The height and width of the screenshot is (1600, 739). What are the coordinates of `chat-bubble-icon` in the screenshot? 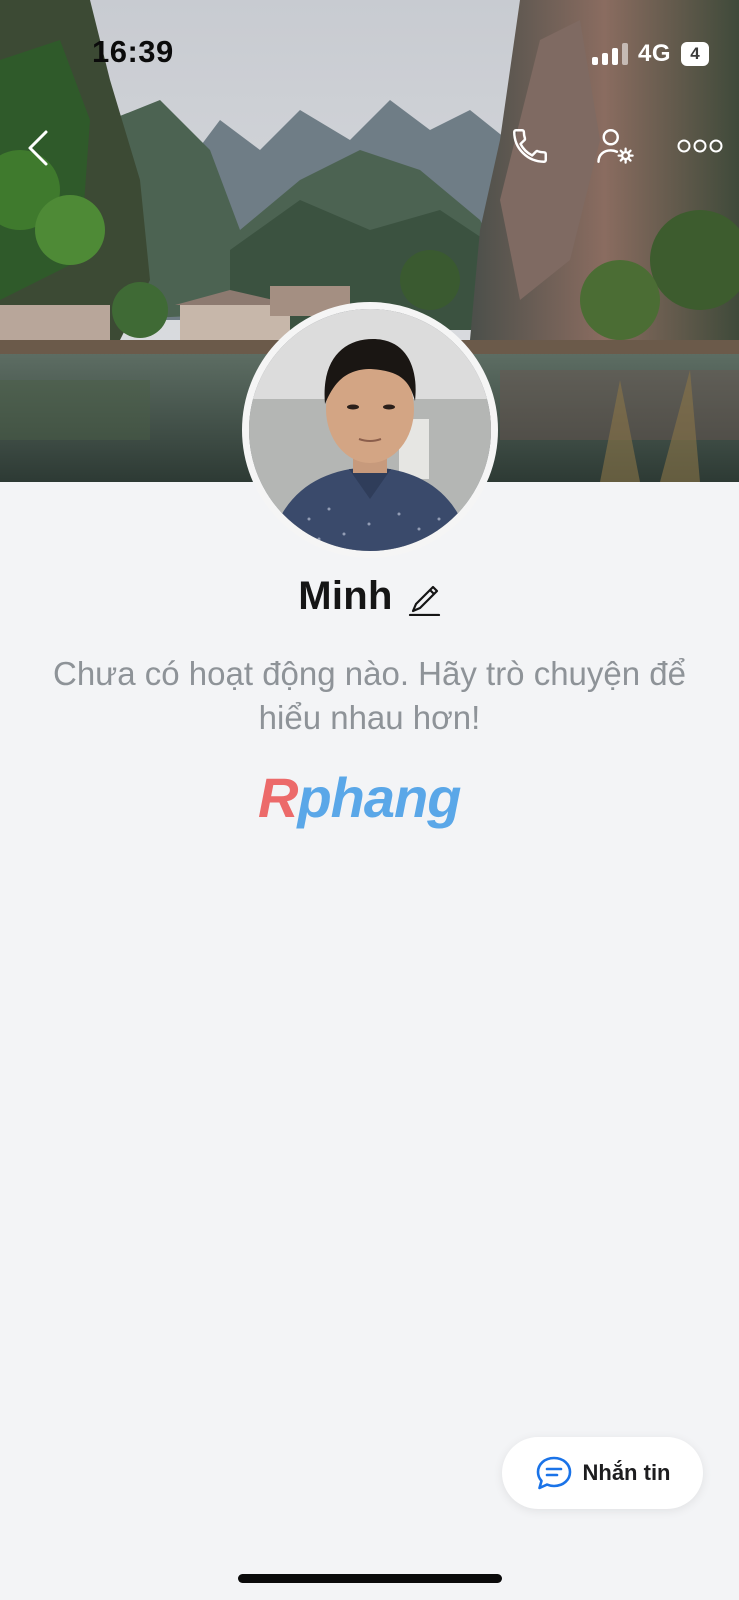 It's located at (553, 1473).